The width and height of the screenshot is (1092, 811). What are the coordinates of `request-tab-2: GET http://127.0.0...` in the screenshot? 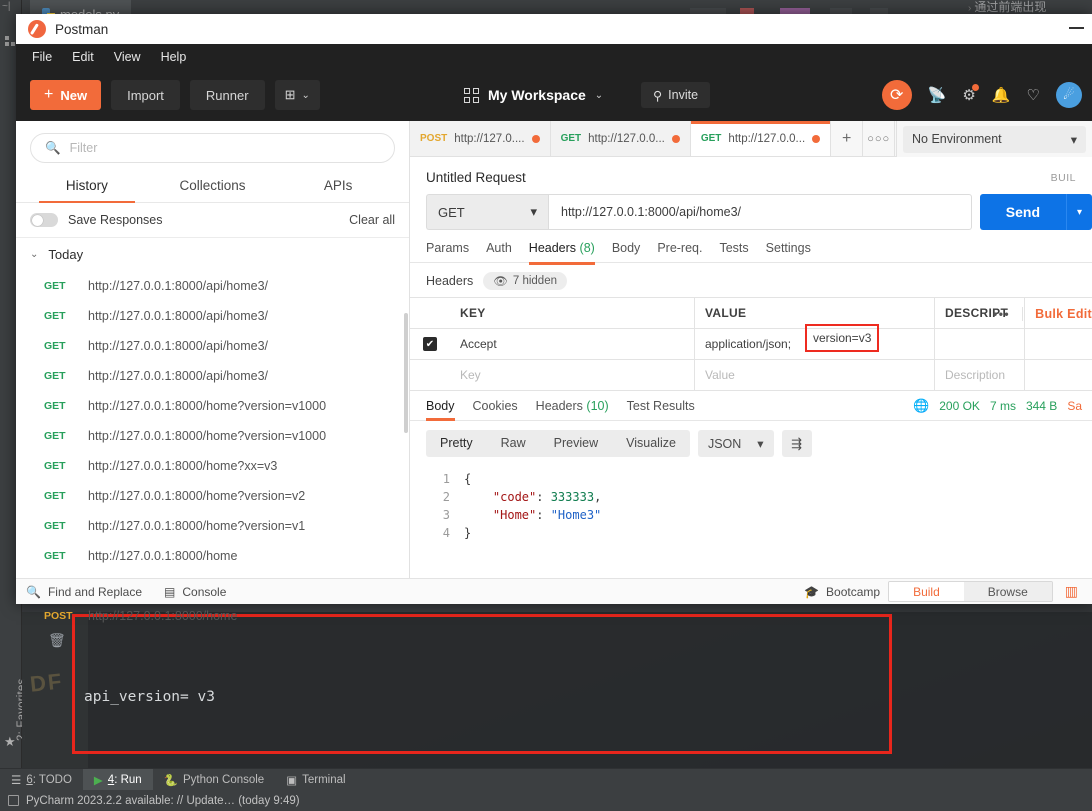 It's located at (620, 138).